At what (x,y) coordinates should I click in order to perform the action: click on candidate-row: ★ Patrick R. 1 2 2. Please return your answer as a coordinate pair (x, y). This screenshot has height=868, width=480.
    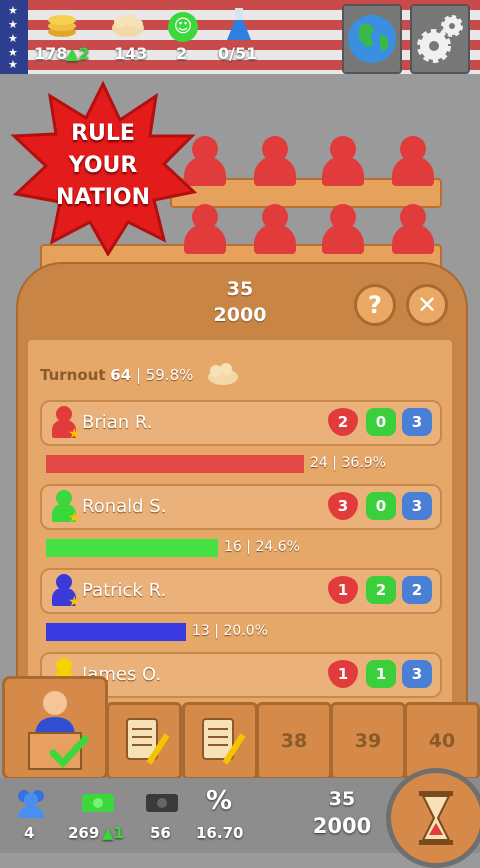
    Looking at the image, I should click on (241, 591).